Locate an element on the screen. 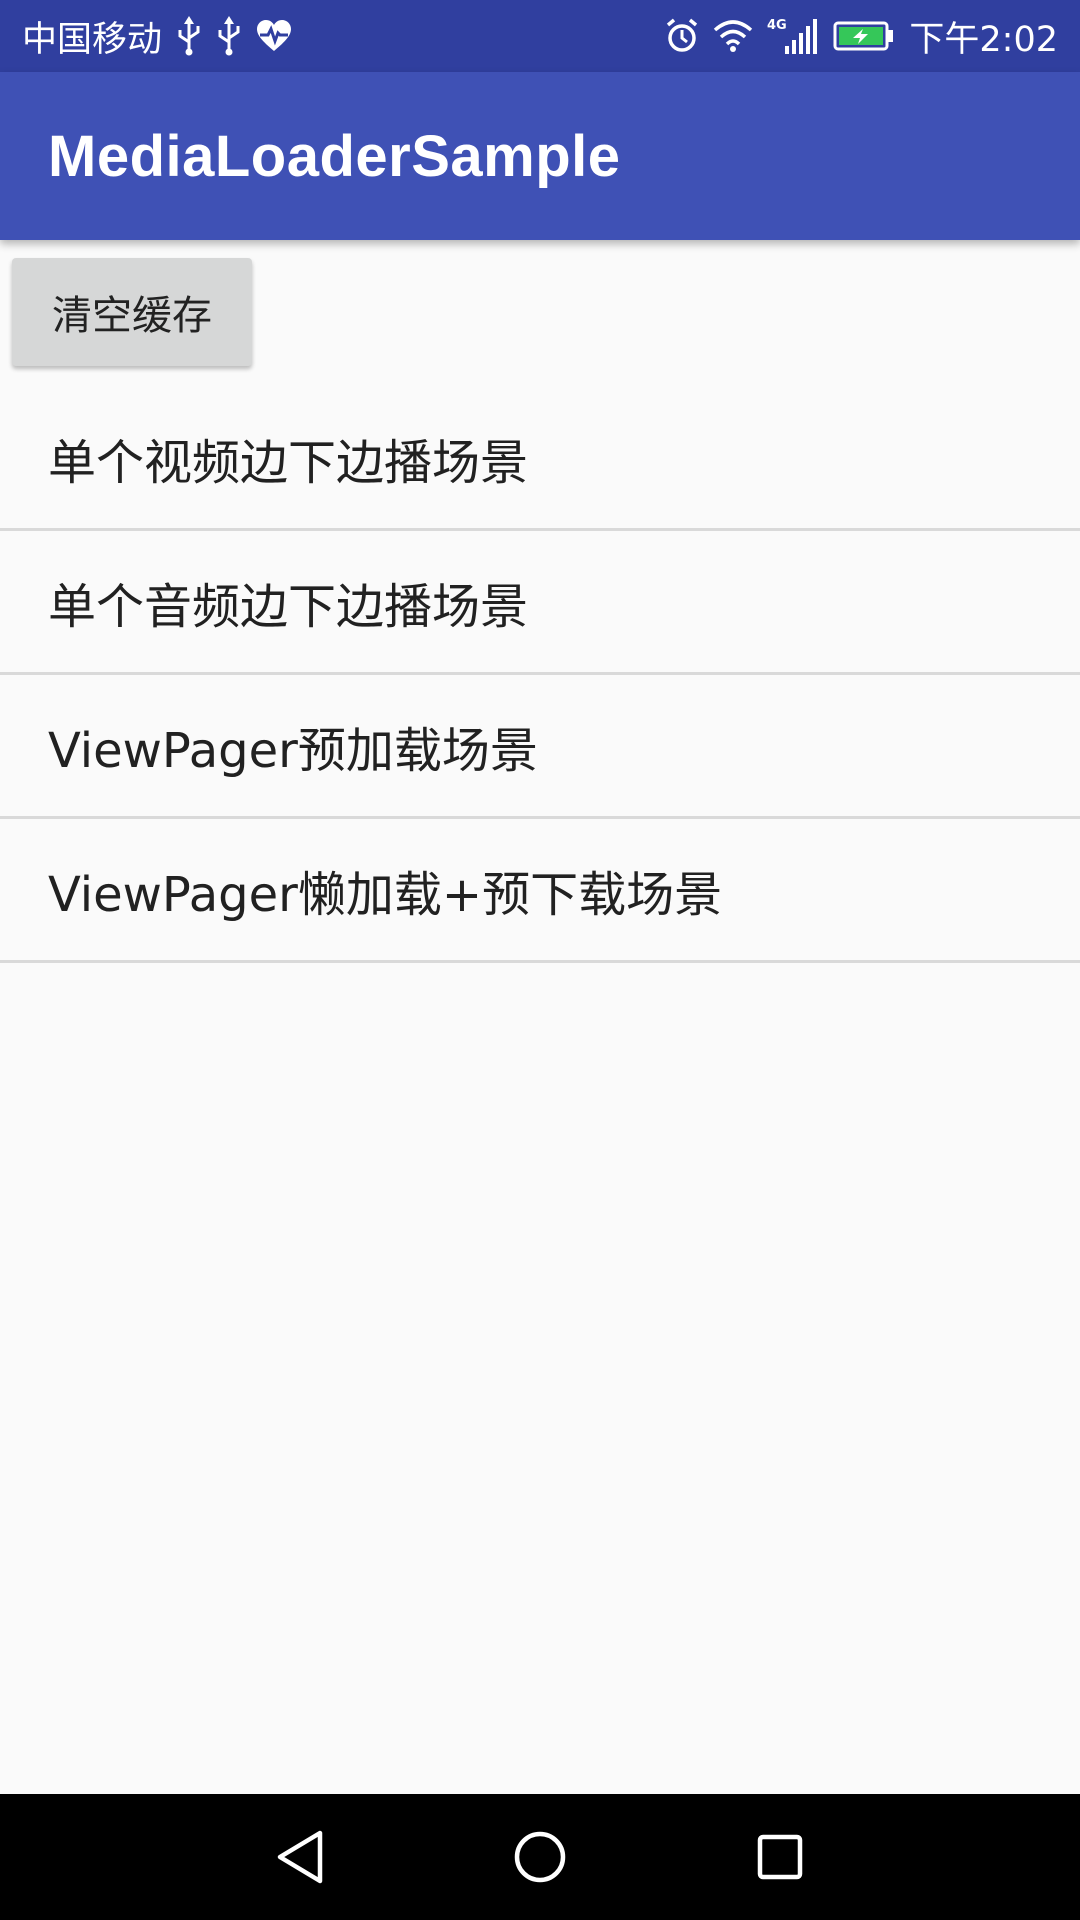 The image size is (1080, 1920). status-bar: 中国移动 4G 下午2:02 is located at coordinates (540, 36).